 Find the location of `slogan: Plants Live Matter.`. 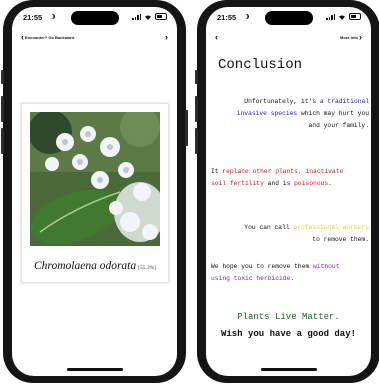

slogan: Plants Live Matter. is located at coordinates (288, 317).